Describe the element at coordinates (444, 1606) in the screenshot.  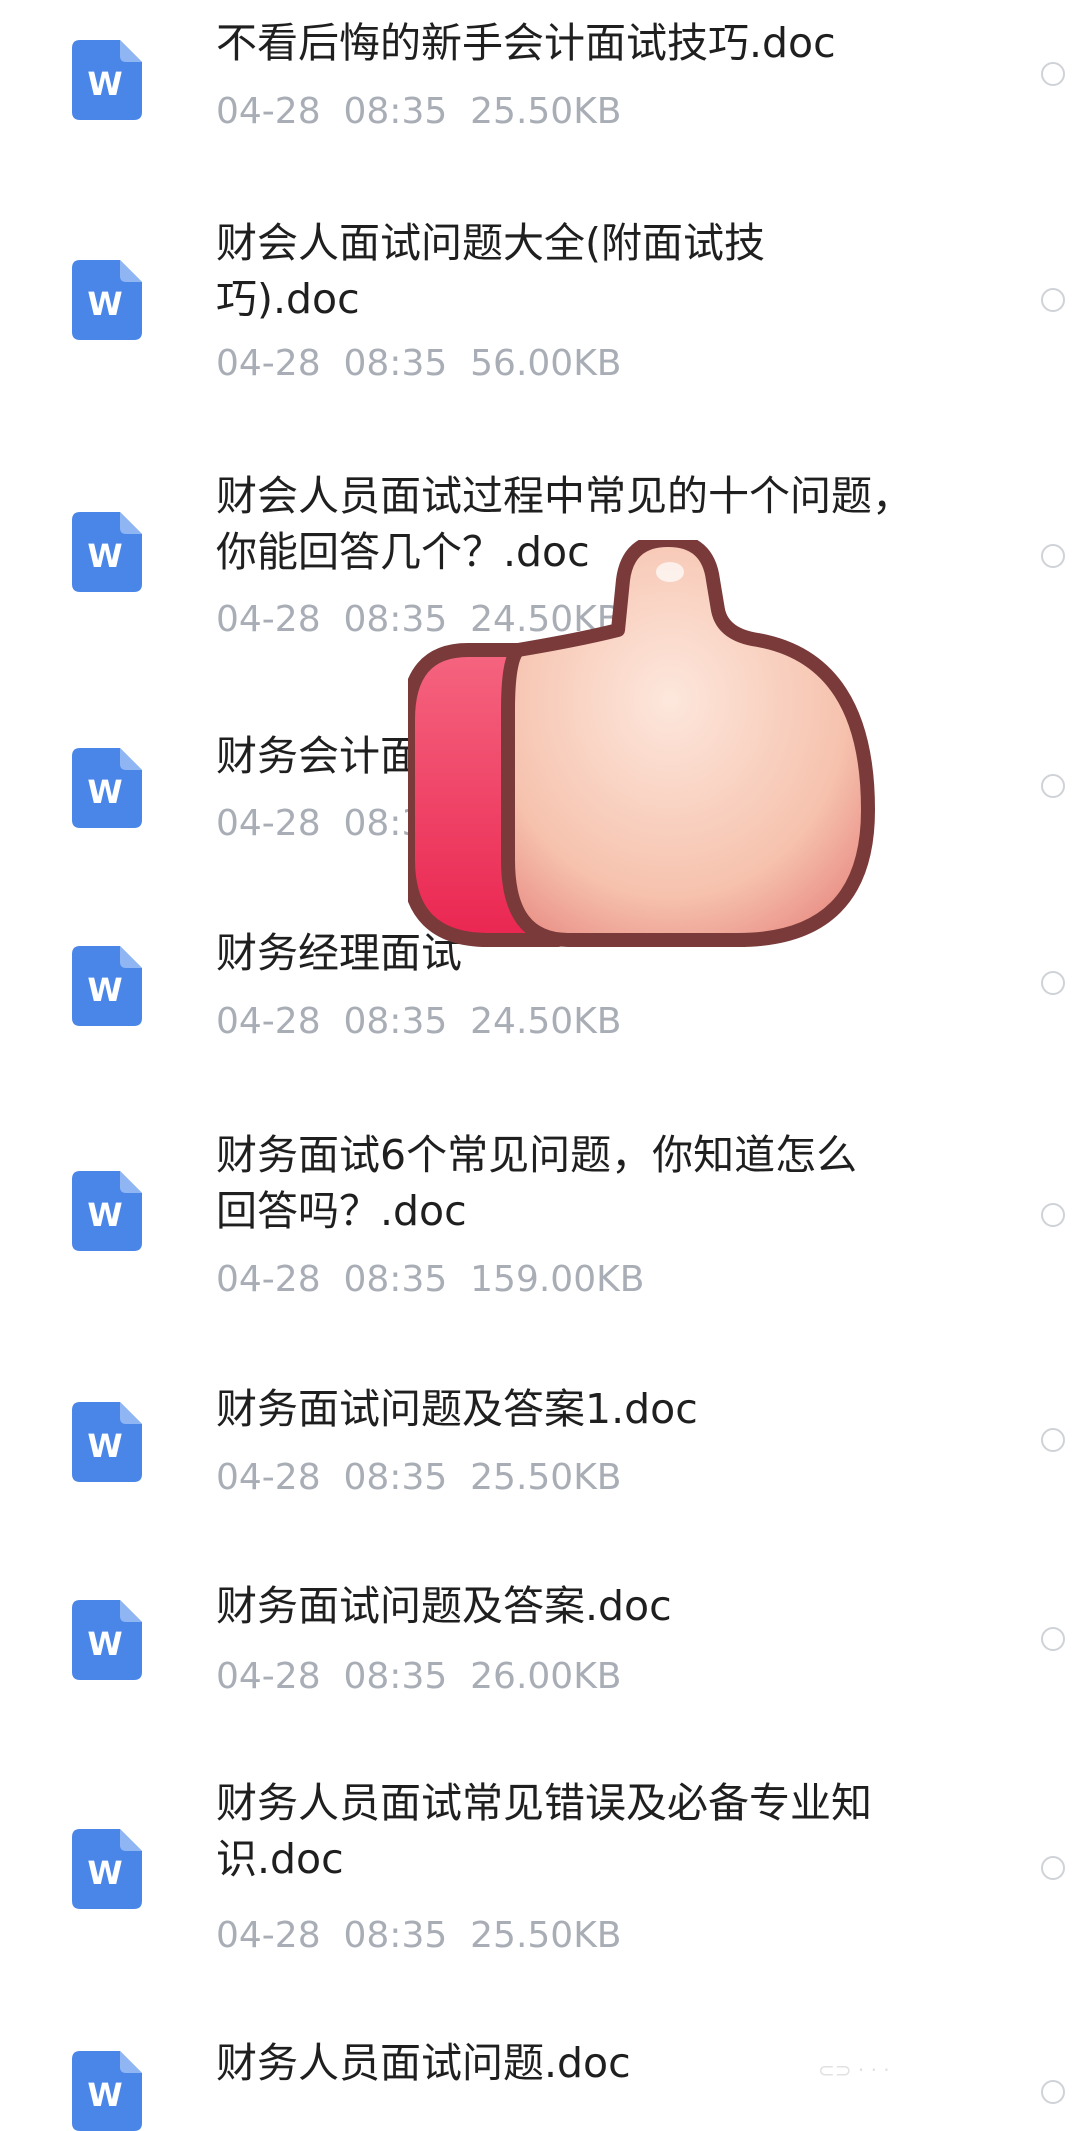
I see `file-name: 财务面试问题及答案.doc` at that location.